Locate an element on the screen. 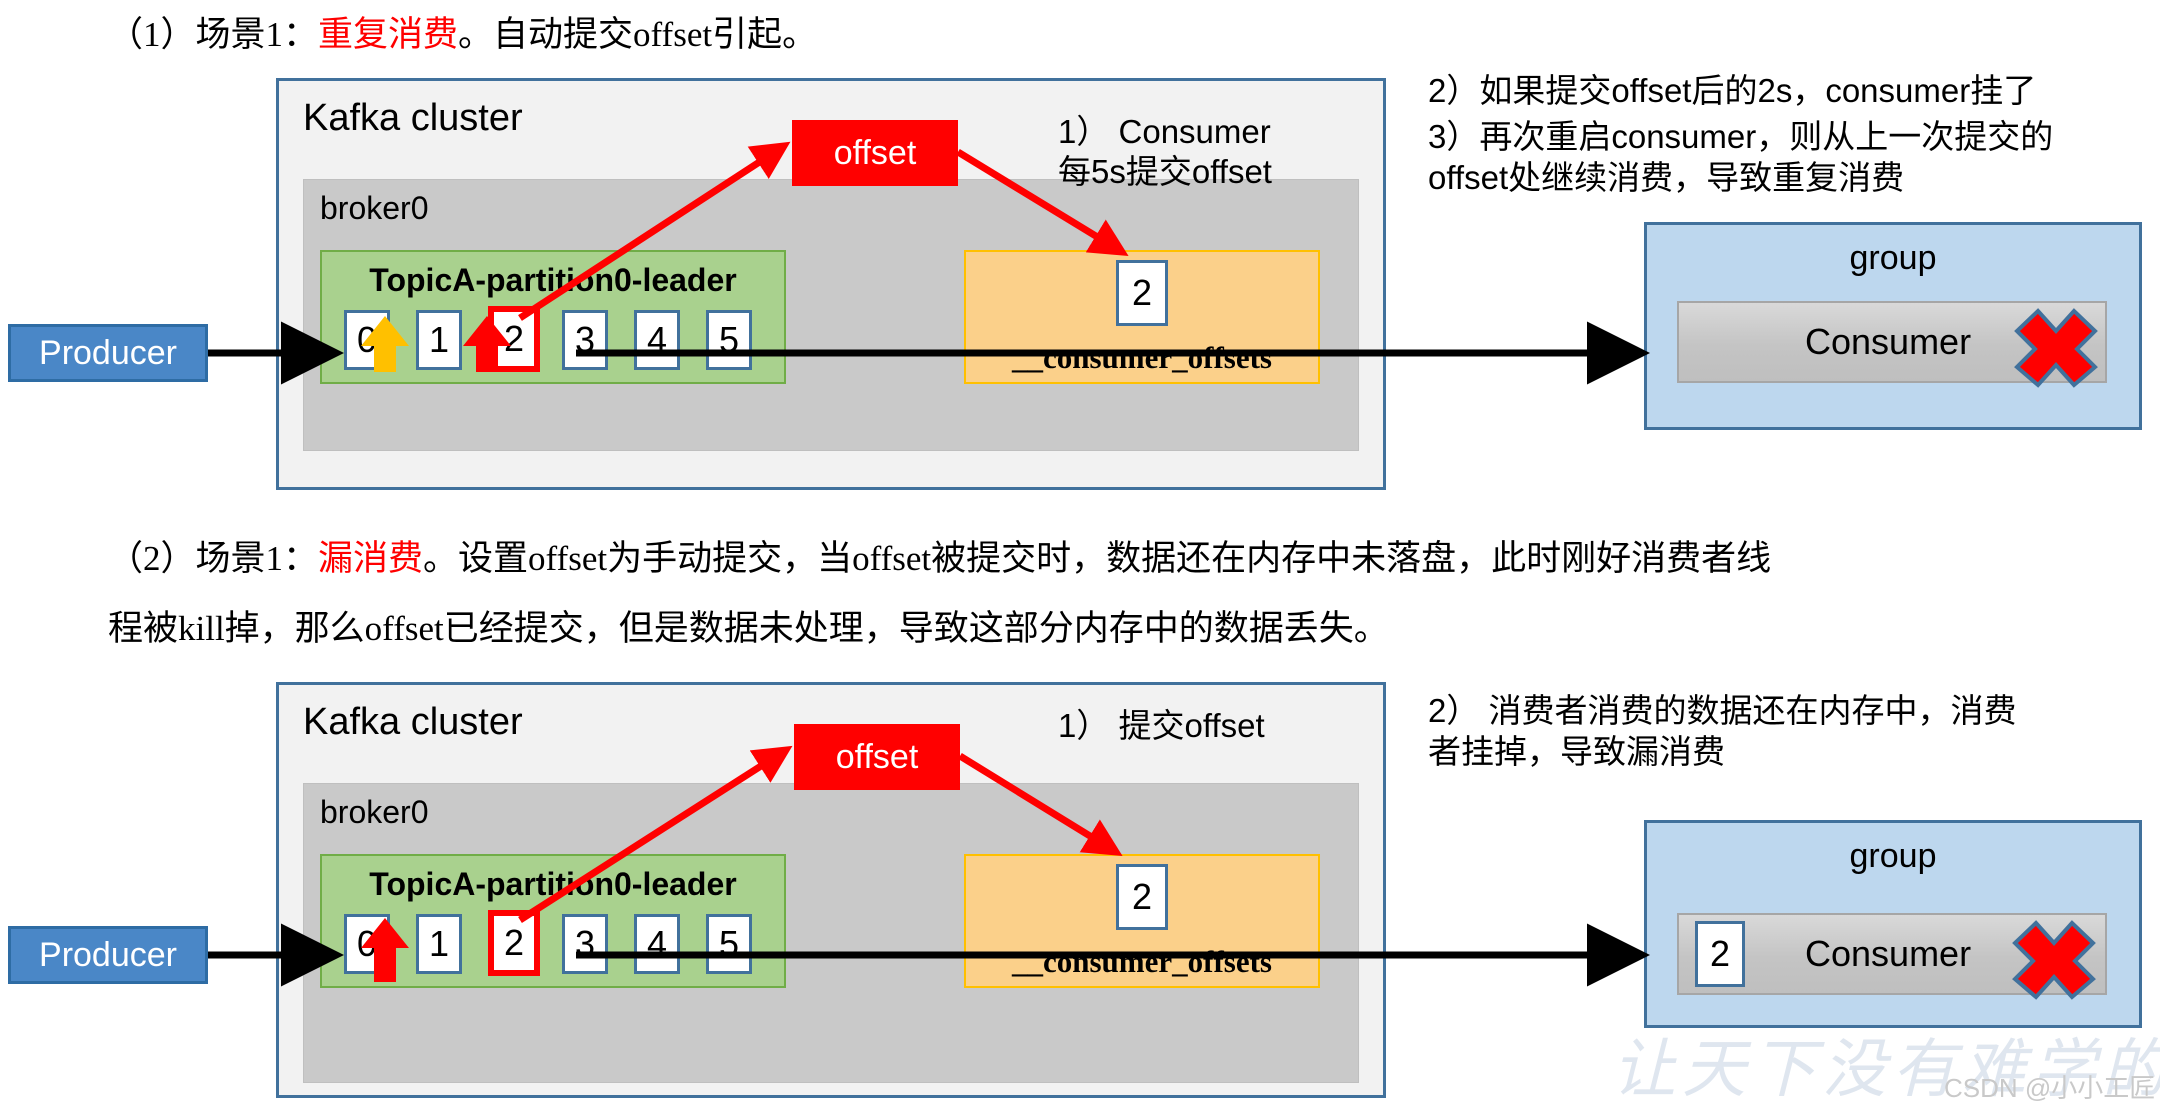  diagram2-arrows is located at coordinates (929, 866).